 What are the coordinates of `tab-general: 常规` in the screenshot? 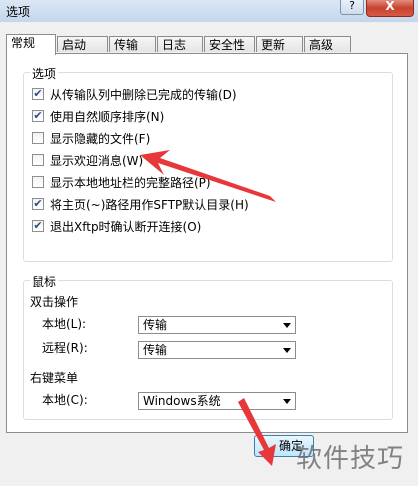 It's located at (31, 44).